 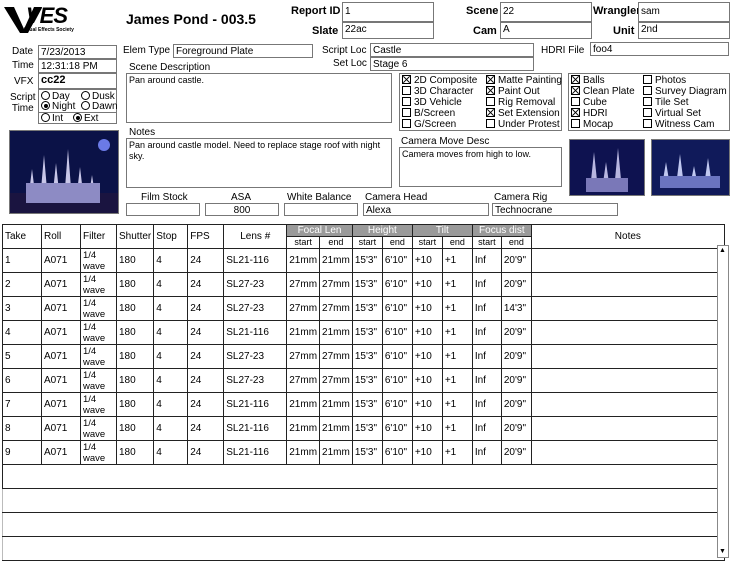 What do you see at coordinates (523, 124) in the screenshot?
I see `checkbox-under-protest: Under Protest` at bounding box center [523, 124].